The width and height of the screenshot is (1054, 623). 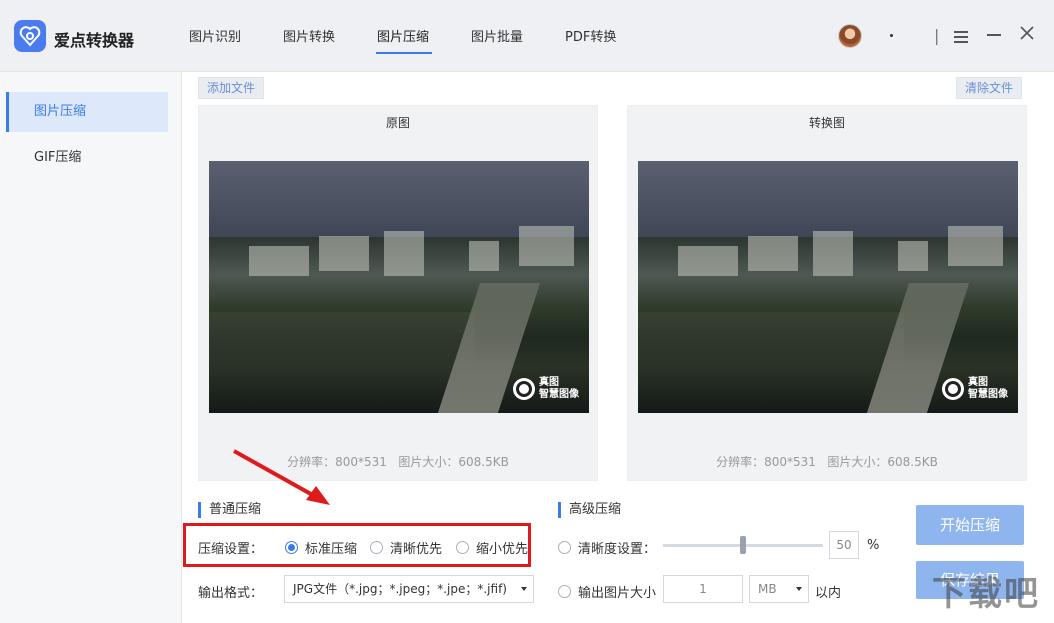 I want to click on size-suffix: 以内, so click(x=828, y=593).